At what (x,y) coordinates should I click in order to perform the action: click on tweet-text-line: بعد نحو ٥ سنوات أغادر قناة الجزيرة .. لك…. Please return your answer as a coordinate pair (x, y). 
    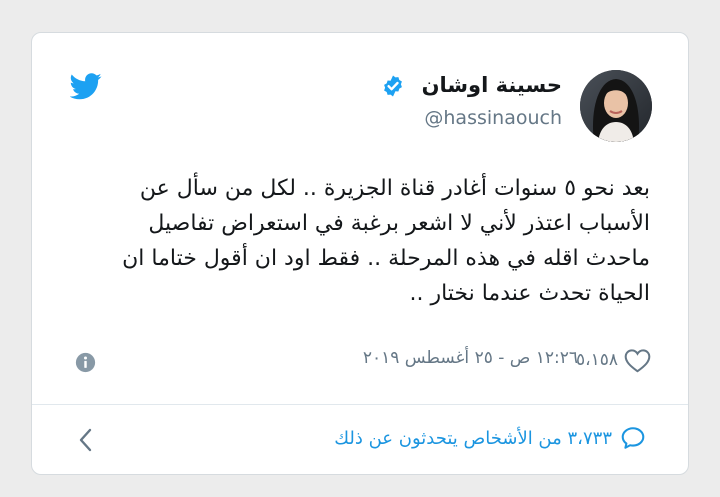
    Looking at the image, I should click on (394, 188).